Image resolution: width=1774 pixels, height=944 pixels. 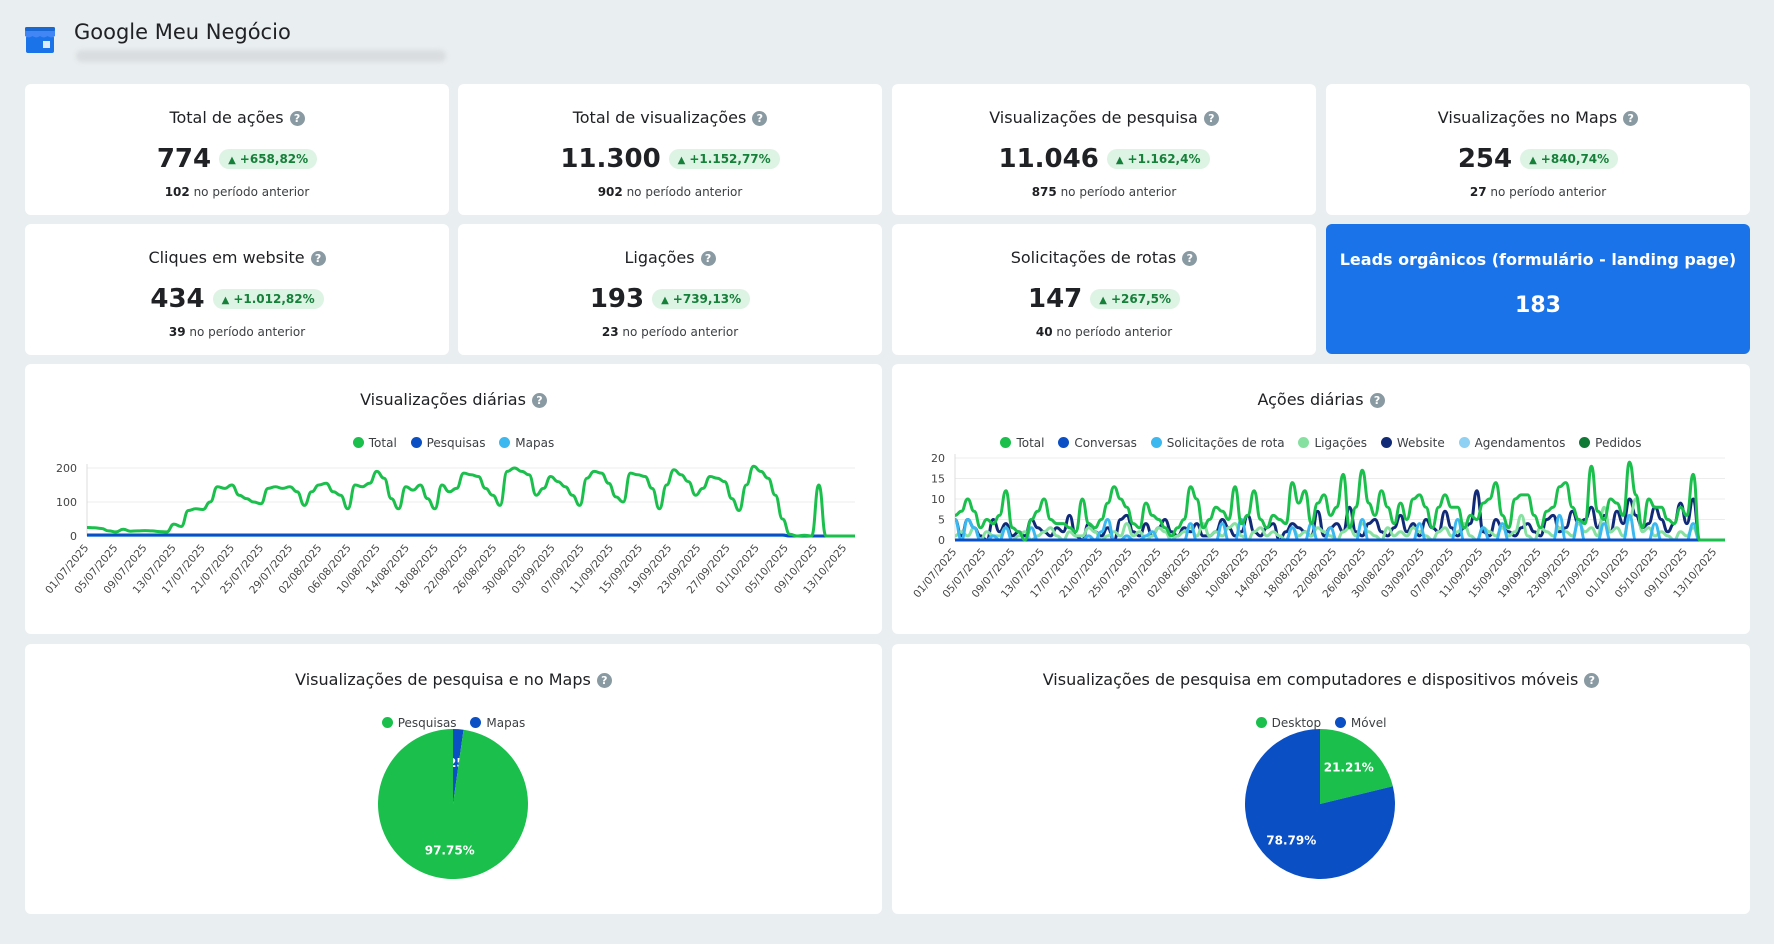 What do you see at coordinates (40, 40) in the screenshot?
I see `store-icon` at bounding box center [40, 40].